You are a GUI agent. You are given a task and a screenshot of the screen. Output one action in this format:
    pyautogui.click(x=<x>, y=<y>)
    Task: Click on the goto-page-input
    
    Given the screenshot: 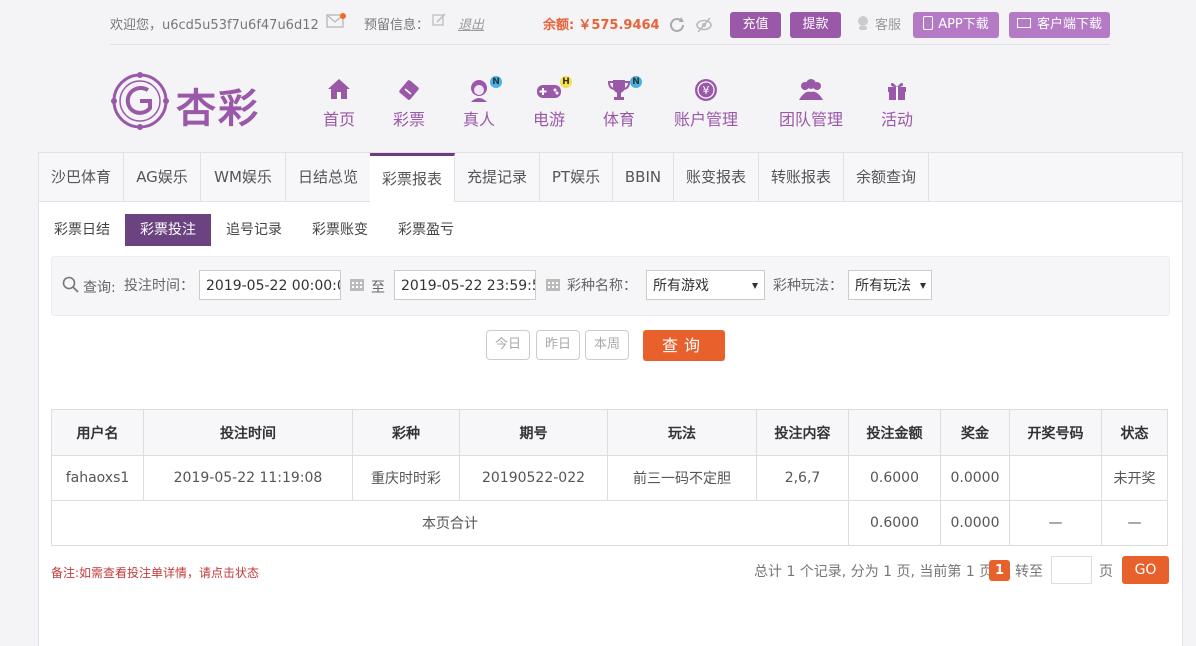 What is the action you would take?
    pyautogui.click(x=1071, y=570)
    